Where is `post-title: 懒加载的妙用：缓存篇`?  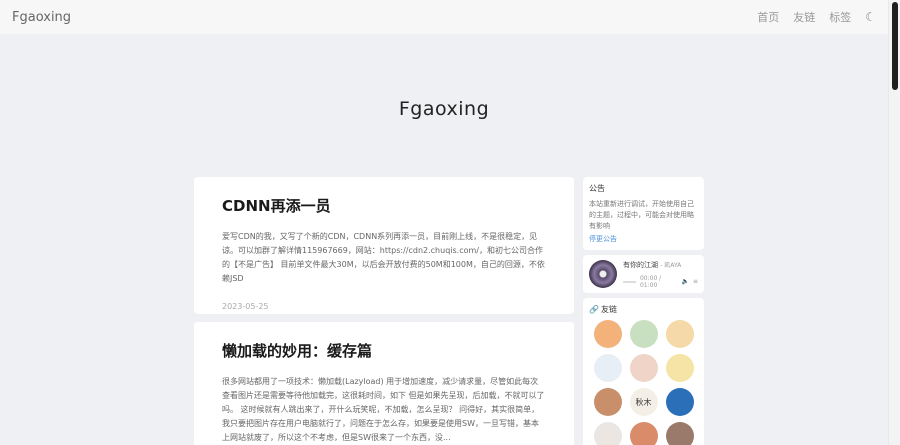 post-title: 懒加载的妙用：缓存篇 is located at coordinates (384, 341).